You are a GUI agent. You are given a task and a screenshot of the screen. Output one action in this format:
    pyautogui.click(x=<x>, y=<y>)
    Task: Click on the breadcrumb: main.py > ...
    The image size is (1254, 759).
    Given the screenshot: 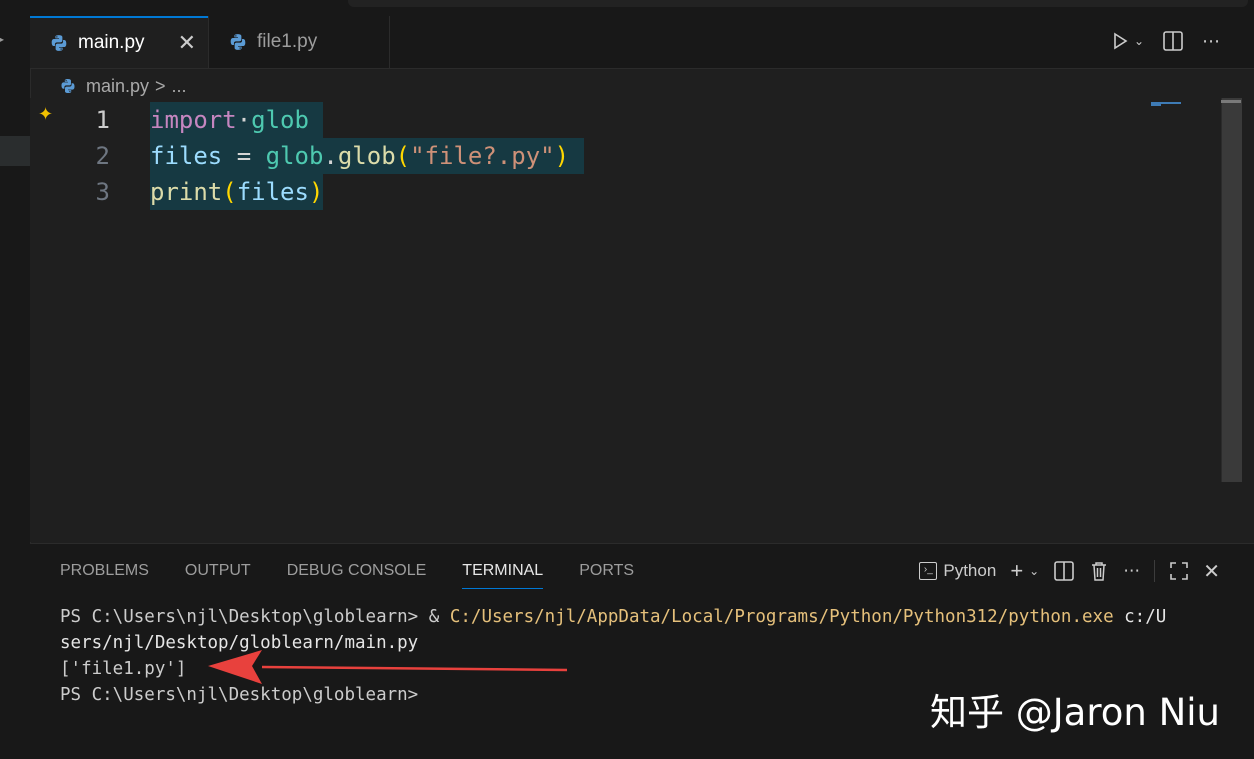 What is the action you would take?
    pyautogui.click(x=123, y=86)
    